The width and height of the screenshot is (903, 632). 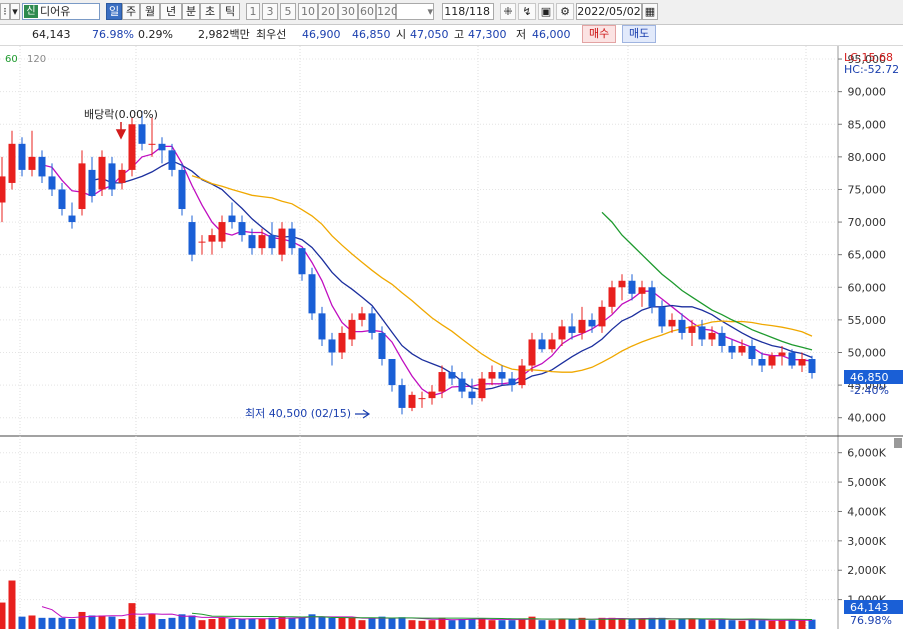 What do you see at coordinates (650, 11) in the screenshot?
I see `calendar-icon: ▦` at bounding box center [650, 11].